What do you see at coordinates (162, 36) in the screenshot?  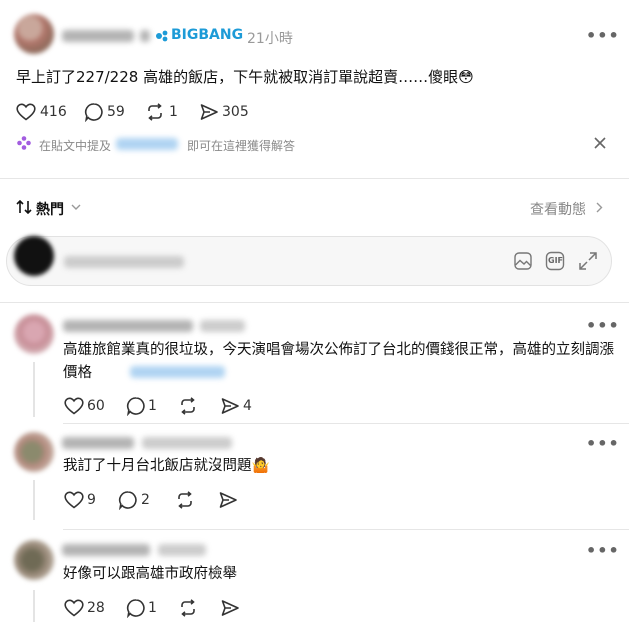 I see `verified-badge-icon` at bounding box center [162, 36].